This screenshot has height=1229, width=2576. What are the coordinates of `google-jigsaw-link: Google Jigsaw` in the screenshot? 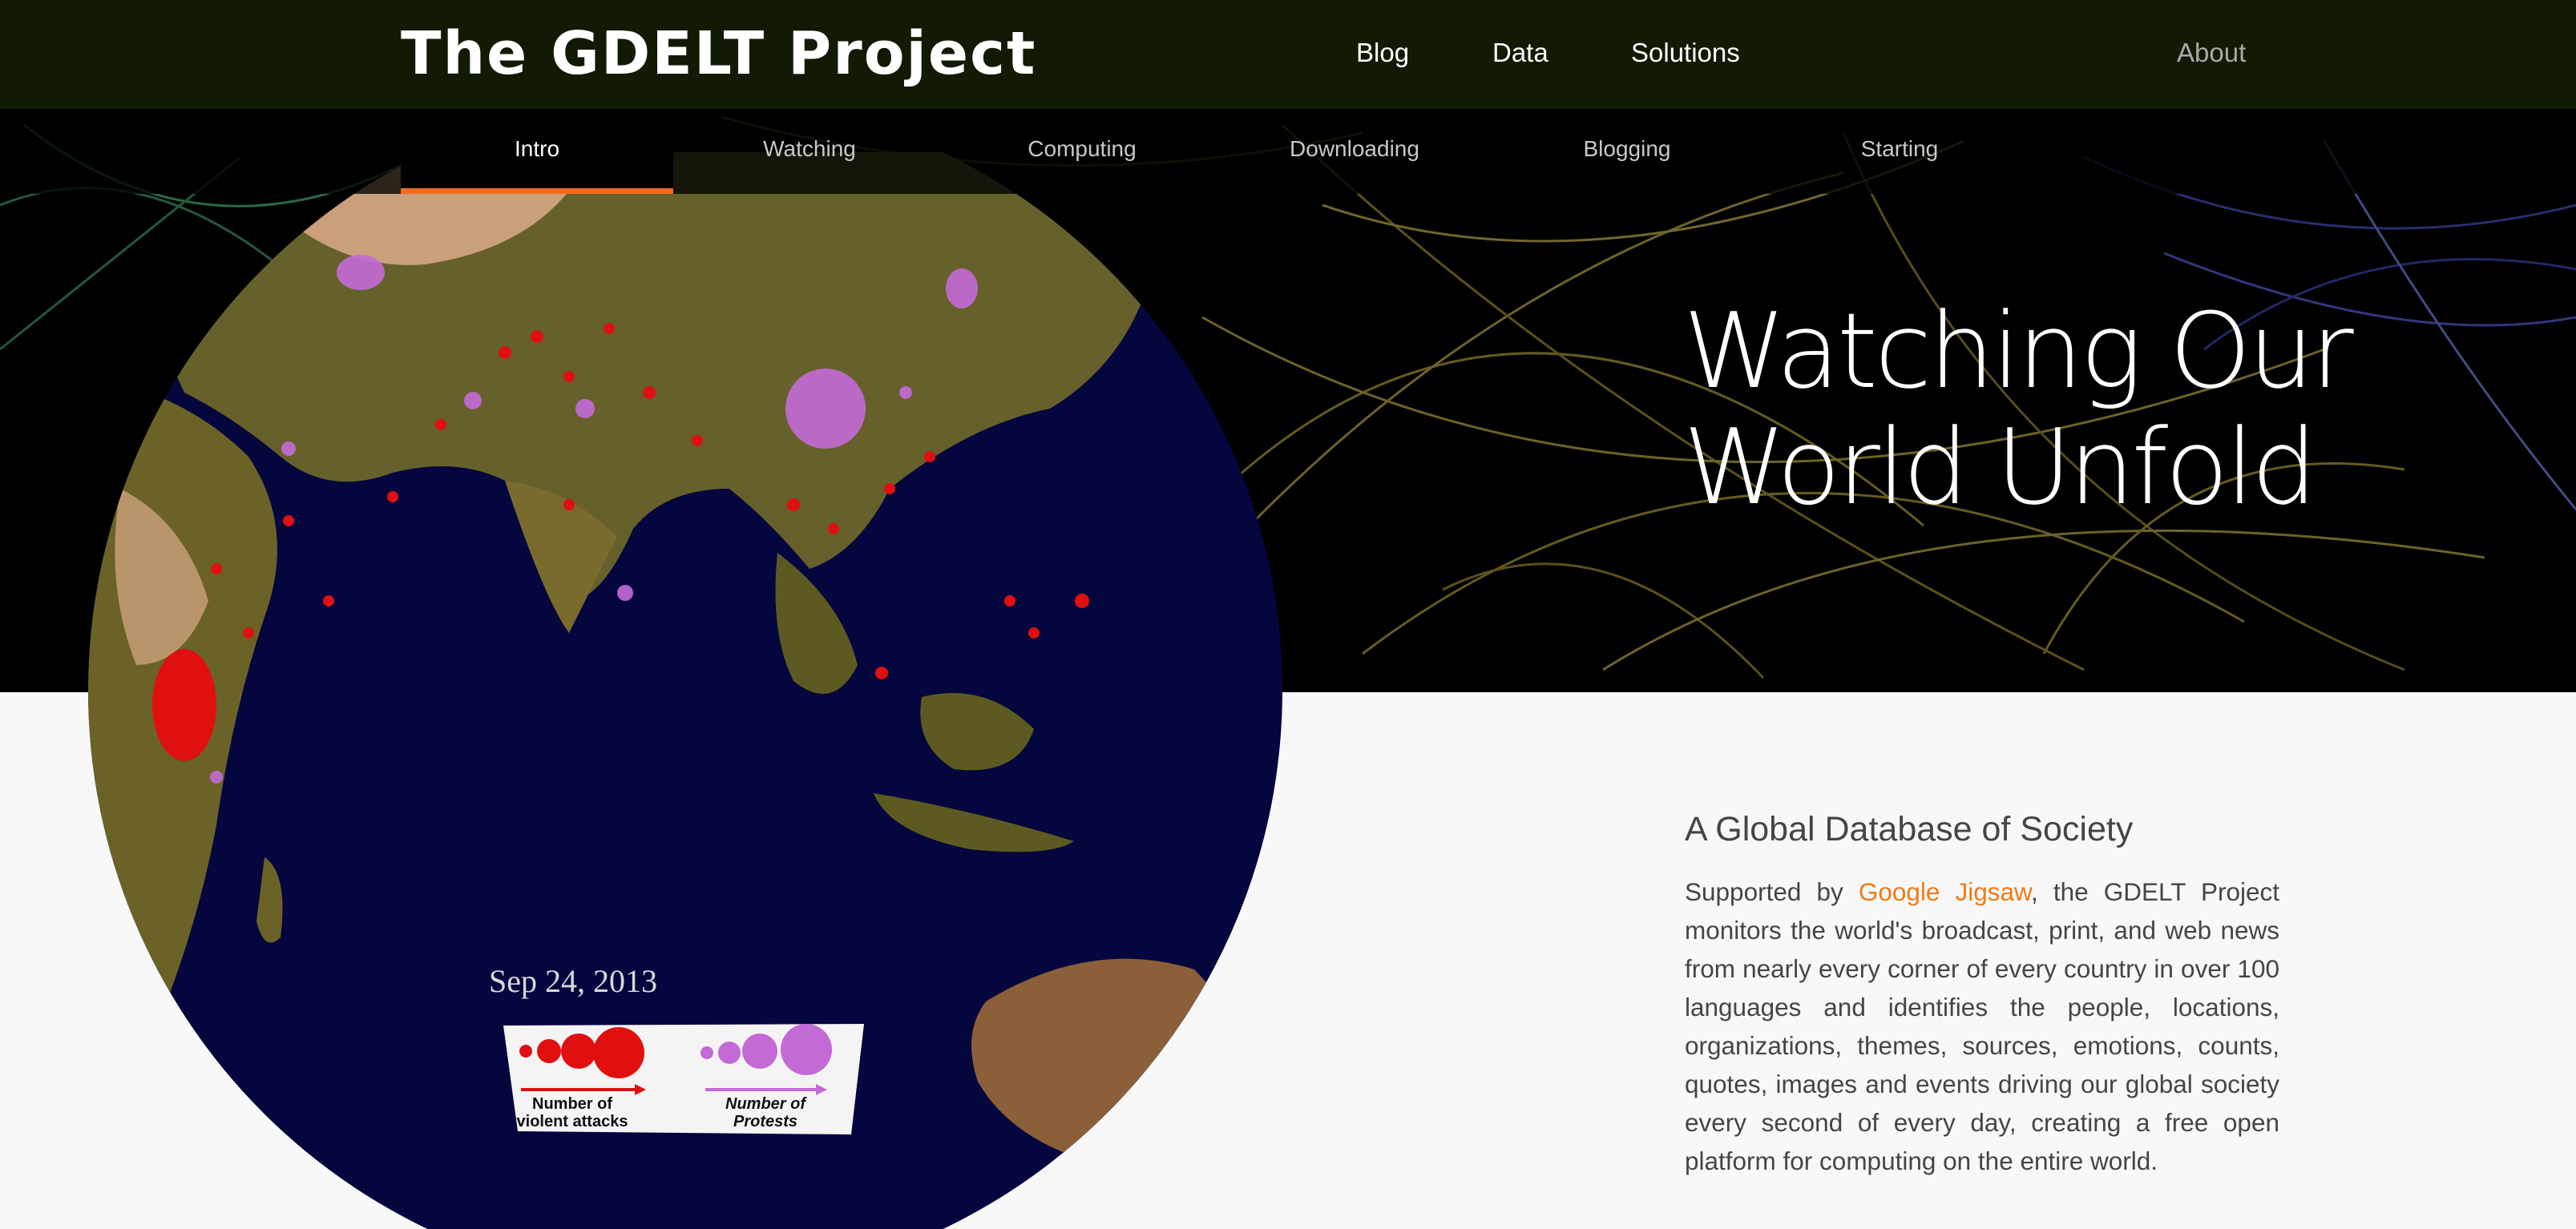 It's located at (1945, 891).